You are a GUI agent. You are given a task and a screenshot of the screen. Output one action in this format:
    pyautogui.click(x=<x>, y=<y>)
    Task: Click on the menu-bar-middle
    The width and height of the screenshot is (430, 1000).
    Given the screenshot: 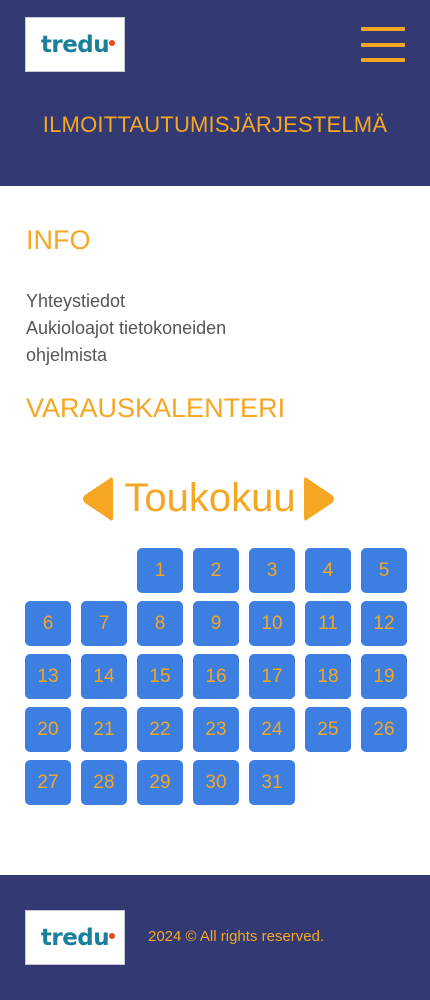 What is the action you would take?
    pyautogui.click(x=383, y=45)
    